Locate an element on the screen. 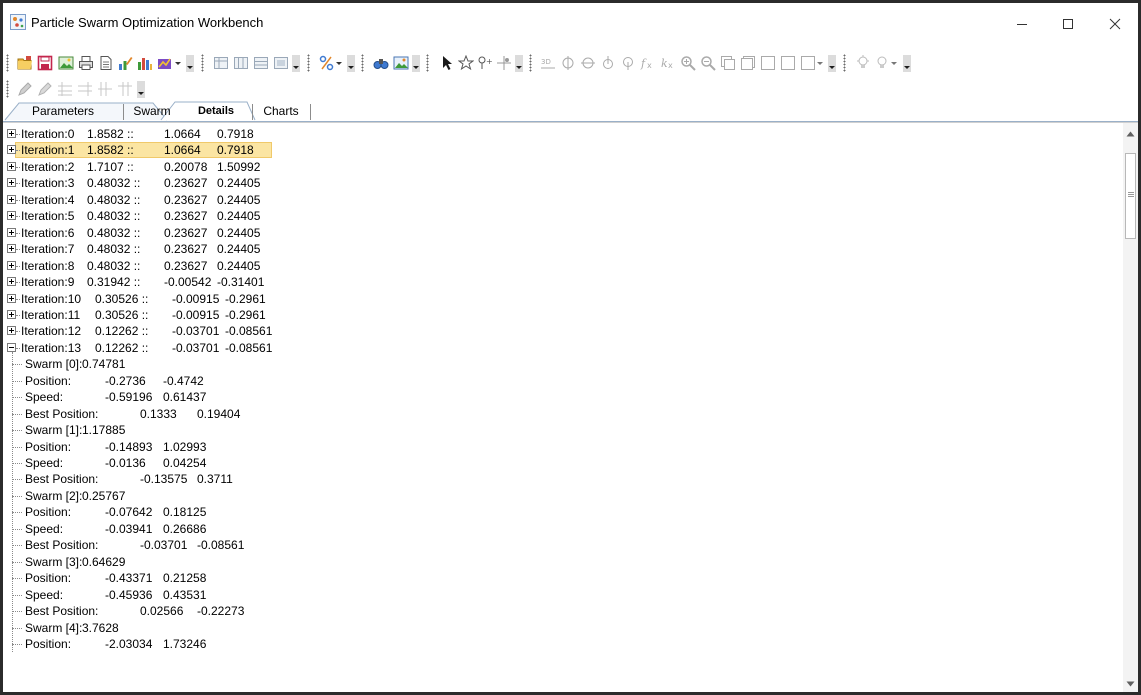 The height and width of the screenshot is (695, 1141). tree-node-detail: Speed: -0.59196 0.61437 is located at coordinates (203, 397).